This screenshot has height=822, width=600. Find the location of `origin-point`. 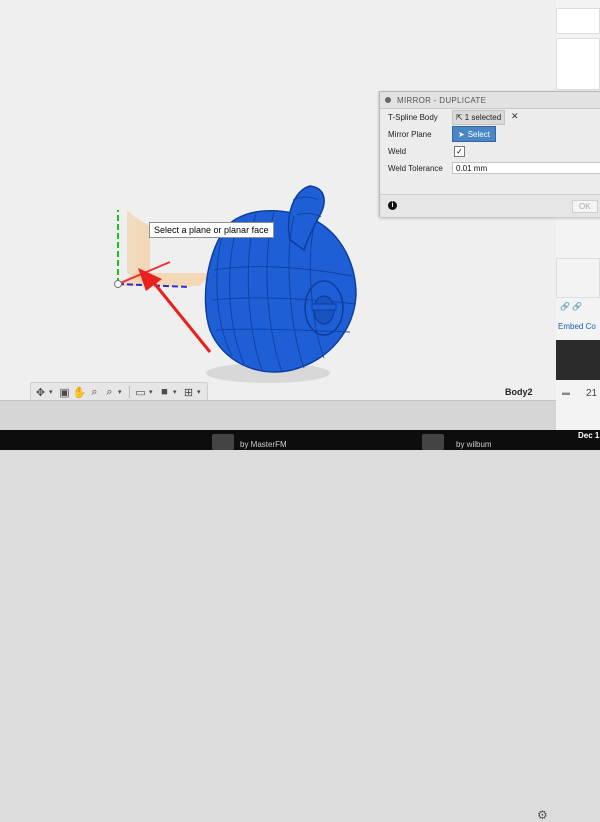

origin-point is located at coordinates (118, 284).